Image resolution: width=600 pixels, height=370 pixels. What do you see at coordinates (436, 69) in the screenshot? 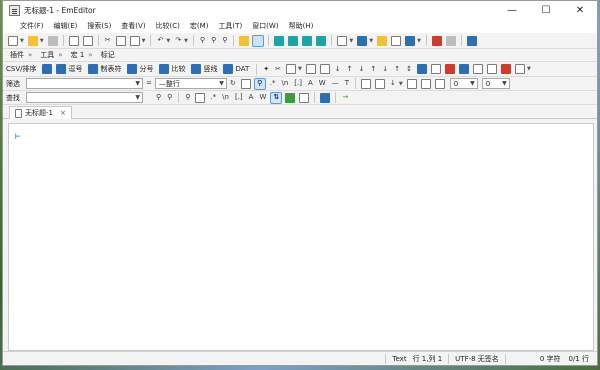
I see `spell-check-icon` at bounding box center [436, 69].